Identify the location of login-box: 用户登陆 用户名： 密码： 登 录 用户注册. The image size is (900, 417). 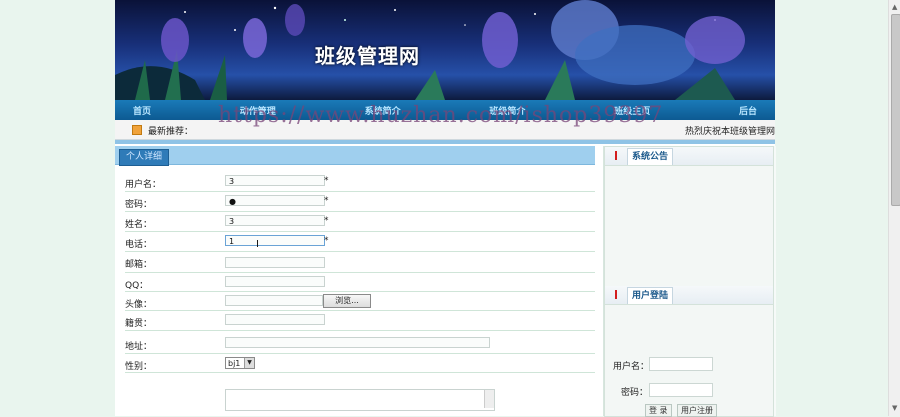
(689, 351).